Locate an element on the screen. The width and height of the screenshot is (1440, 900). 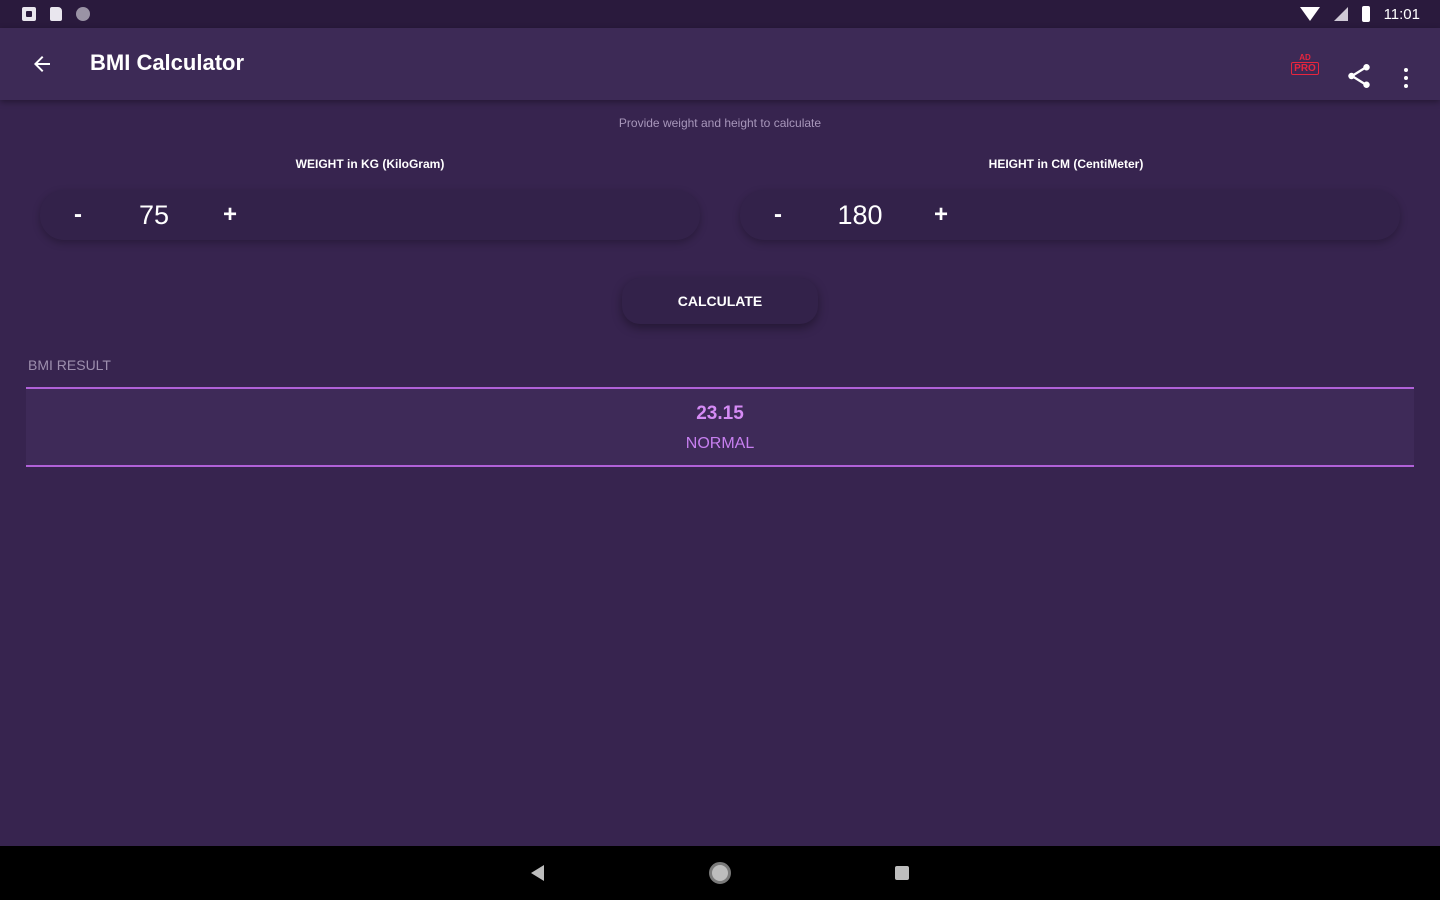
result-box: 23.15 NORMAL is located at coordinates (720, 427).